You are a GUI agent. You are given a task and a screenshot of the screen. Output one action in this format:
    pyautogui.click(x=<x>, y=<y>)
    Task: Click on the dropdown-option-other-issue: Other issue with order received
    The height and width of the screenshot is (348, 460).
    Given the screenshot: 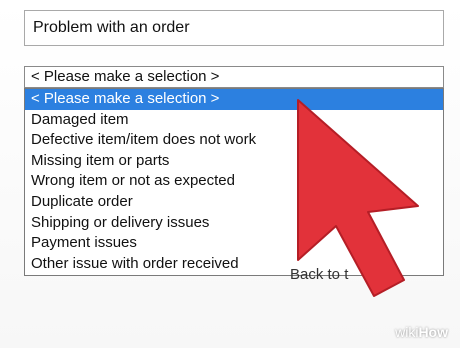 What is the action you would take?
    pyautogui.click(x=234, y=264)
    